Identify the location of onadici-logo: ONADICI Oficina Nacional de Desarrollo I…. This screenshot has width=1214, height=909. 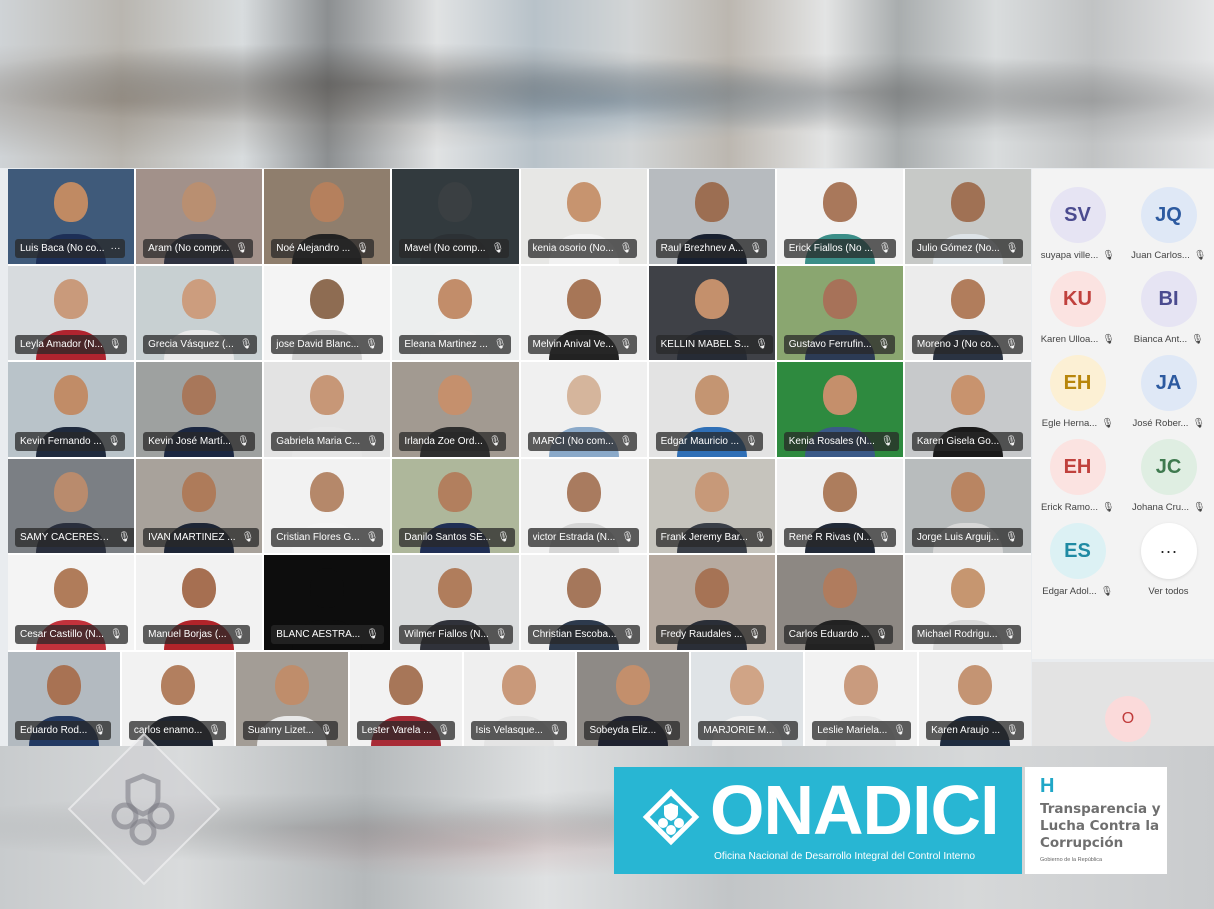
(818, 820).